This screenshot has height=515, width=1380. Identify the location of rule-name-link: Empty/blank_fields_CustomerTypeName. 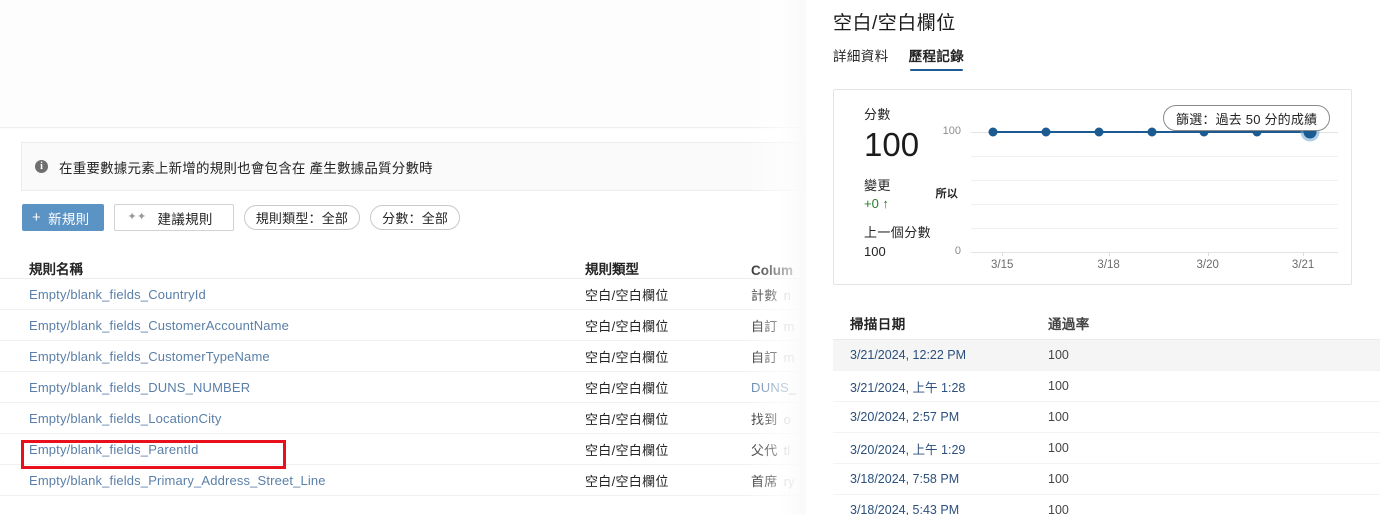
(149, 356).